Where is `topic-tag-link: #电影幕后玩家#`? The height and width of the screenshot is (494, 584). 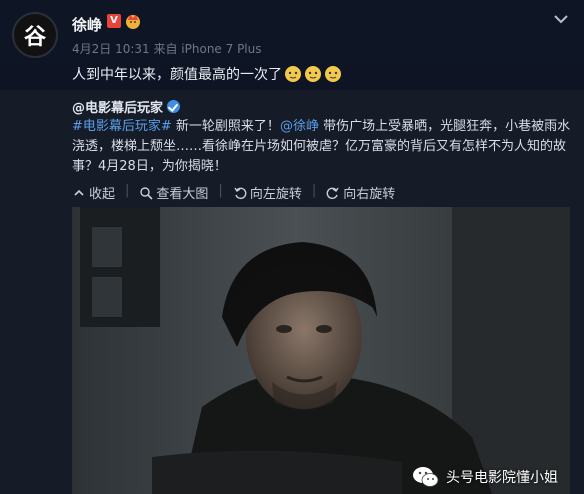
topic-tag-link: #电影幕后玩家# is located at coordinates (122, 126).